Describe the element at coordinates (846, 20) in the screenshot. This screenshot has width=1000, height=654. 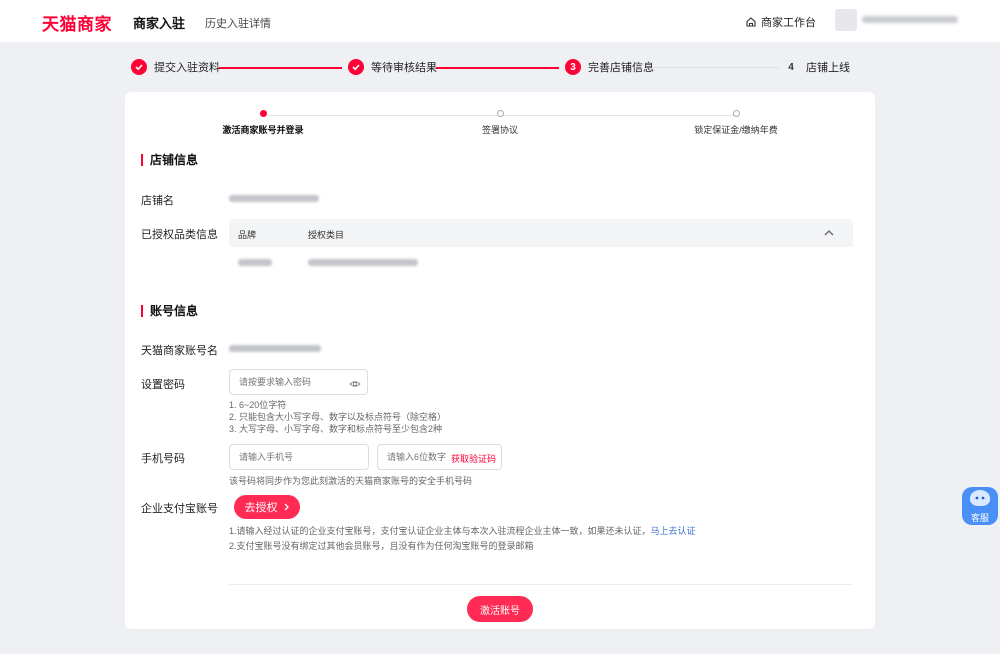
I see `avatar` at that location.